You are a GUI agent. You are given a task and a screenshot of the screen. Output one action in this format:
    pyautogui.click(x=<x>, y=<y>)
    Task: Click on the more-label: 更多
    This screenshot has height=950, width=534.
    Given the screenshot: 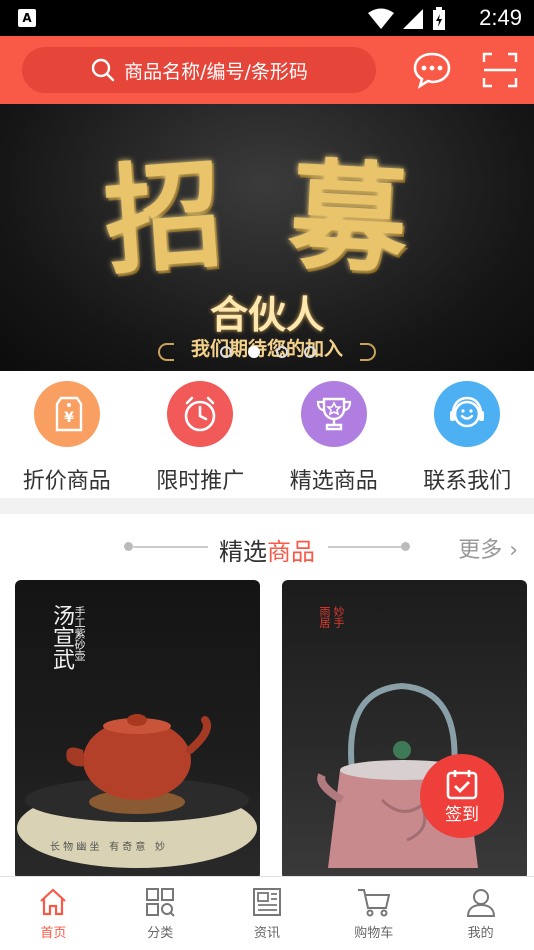 What is the action you would take?
    pyautogui.click(x=480, y=550)
    